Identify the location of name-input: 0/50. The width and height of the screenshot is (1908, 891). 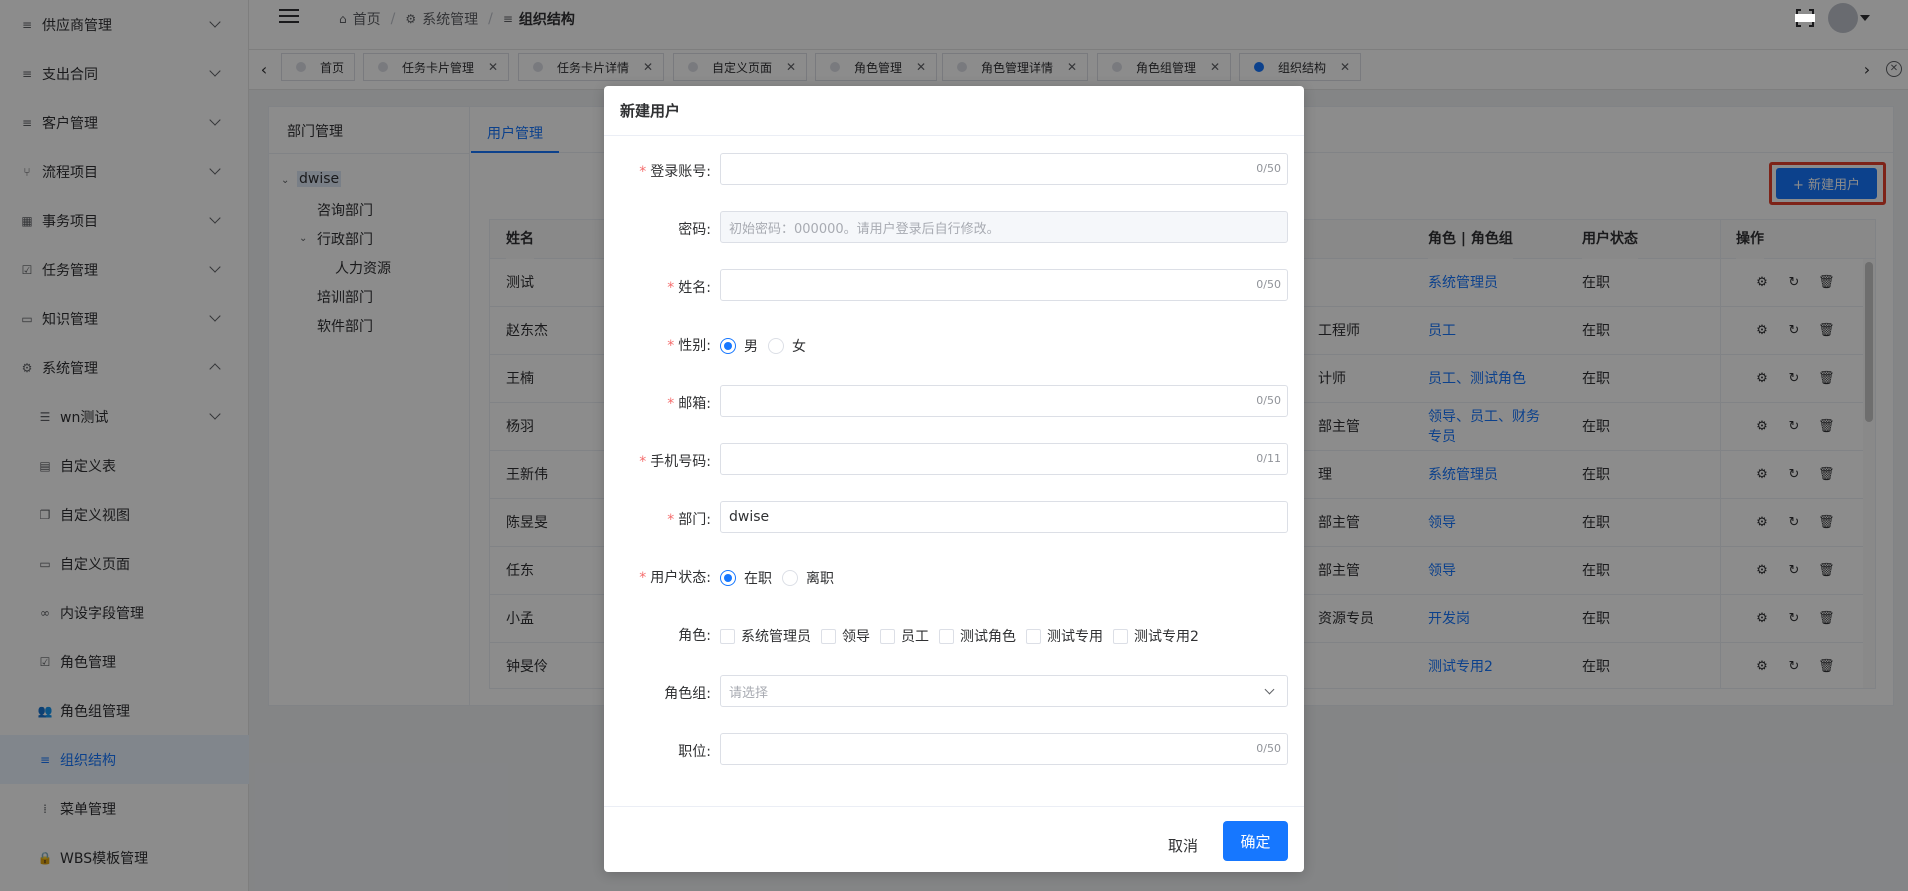
(1004, 285).